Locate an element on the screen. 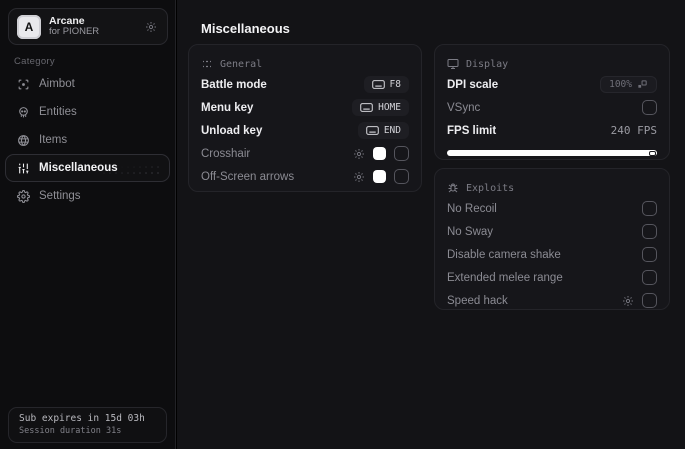  app-header-card: A Arcane for PIONER is located at coordinates (88, 26).